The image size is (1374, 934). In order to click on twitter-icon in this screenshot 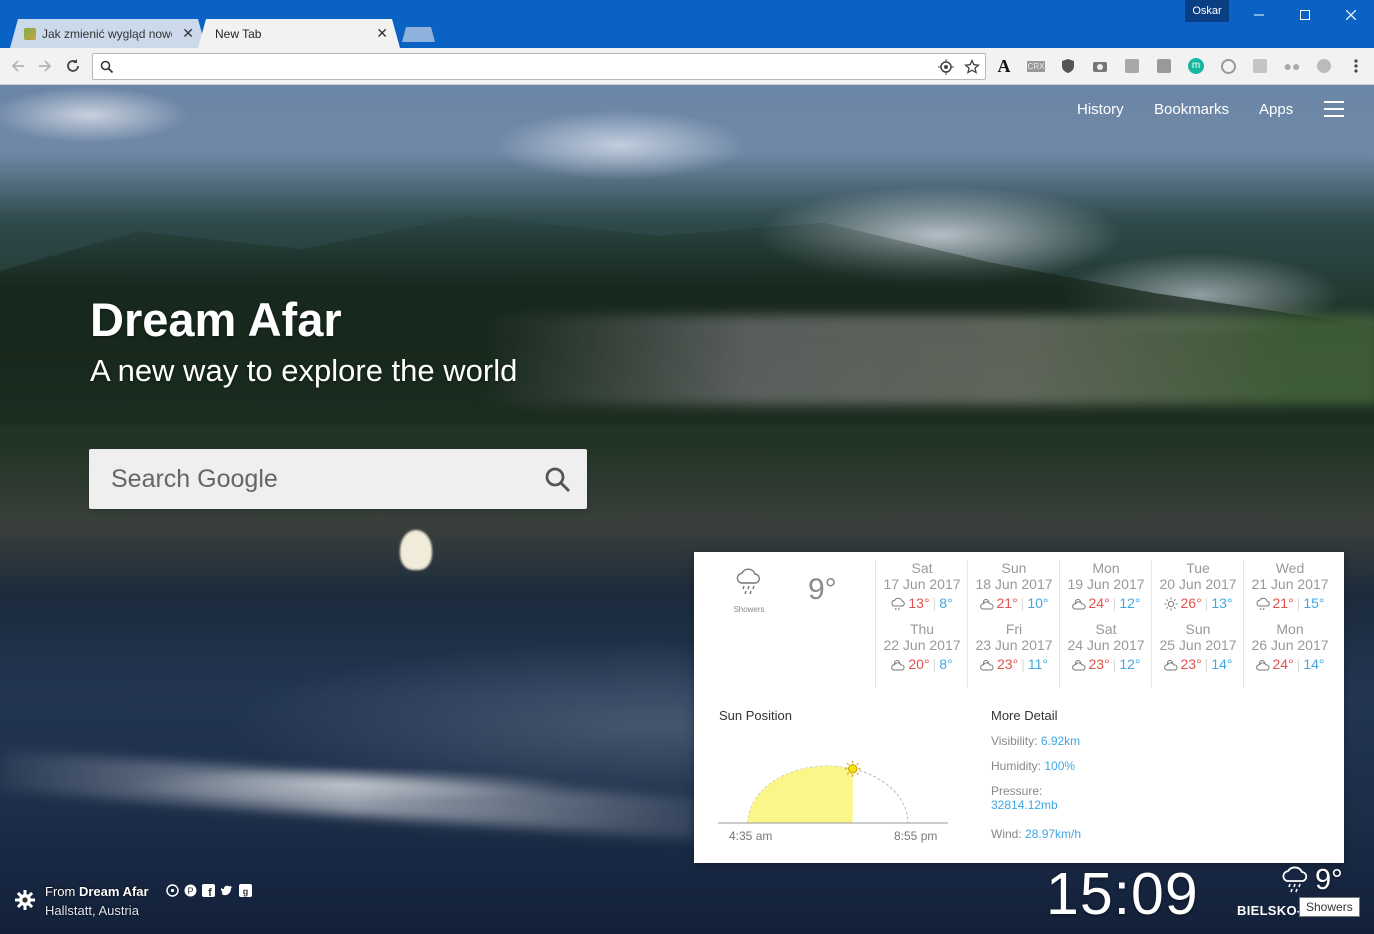, I will do `click(226, 890)`.